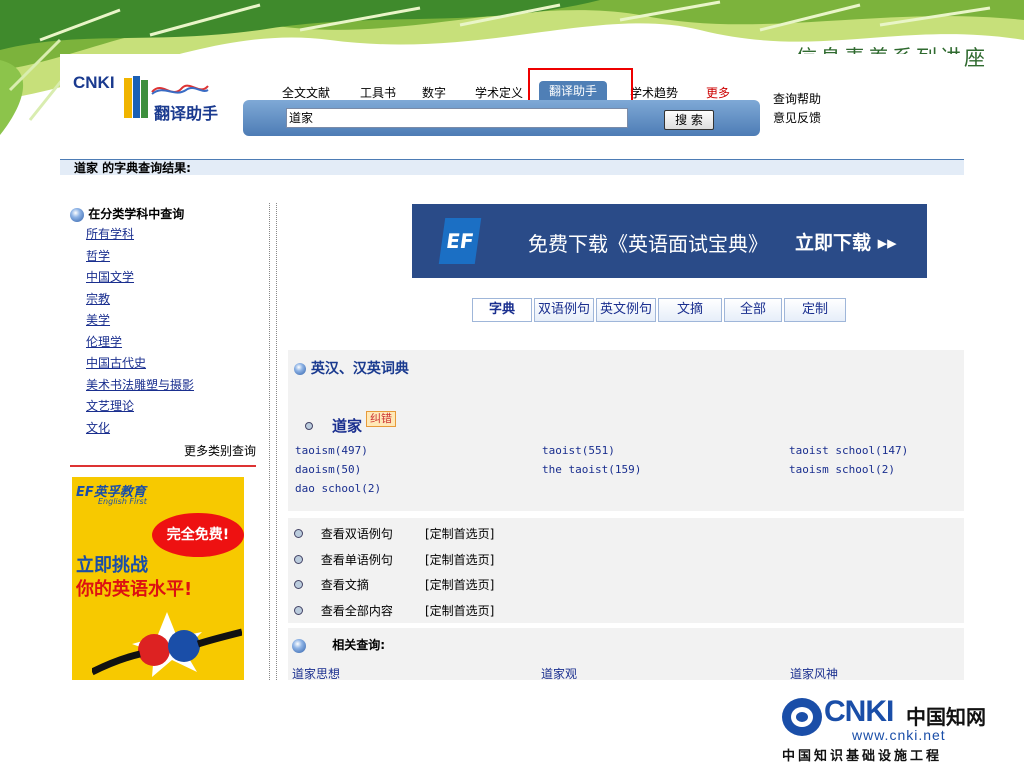  What do you see at coordinates (136, 97) in the screenshot?
I see `books-icon` at bounding box center [136, 97].